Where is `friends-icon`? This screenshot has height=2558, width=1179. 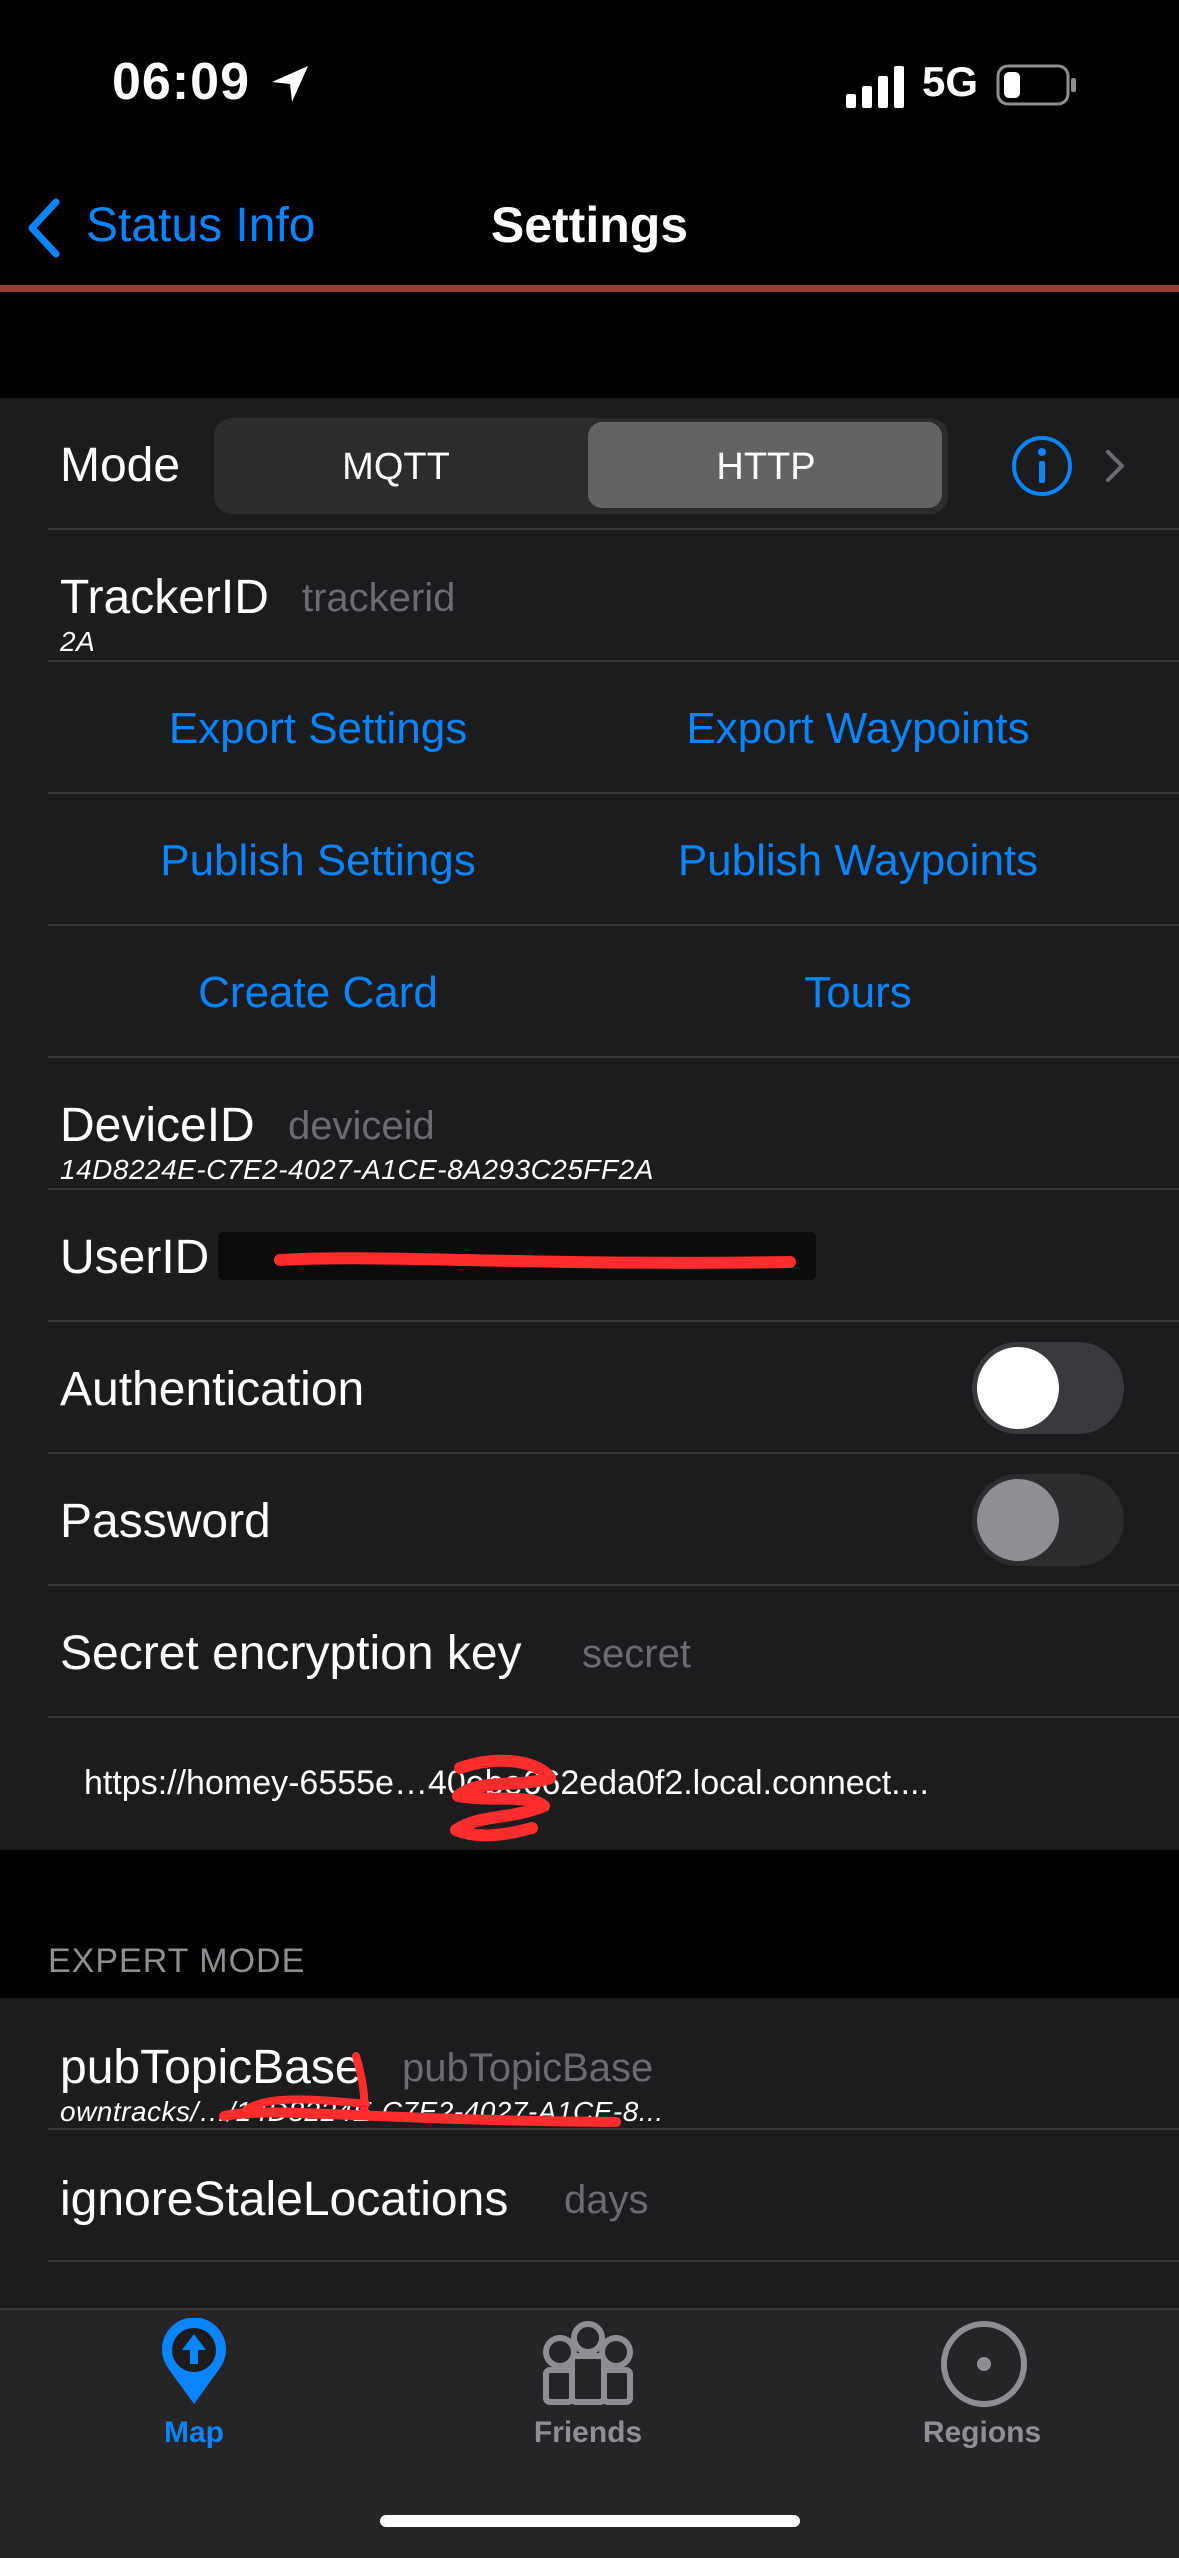 friends-icon is located at coordinates (588, 2363).